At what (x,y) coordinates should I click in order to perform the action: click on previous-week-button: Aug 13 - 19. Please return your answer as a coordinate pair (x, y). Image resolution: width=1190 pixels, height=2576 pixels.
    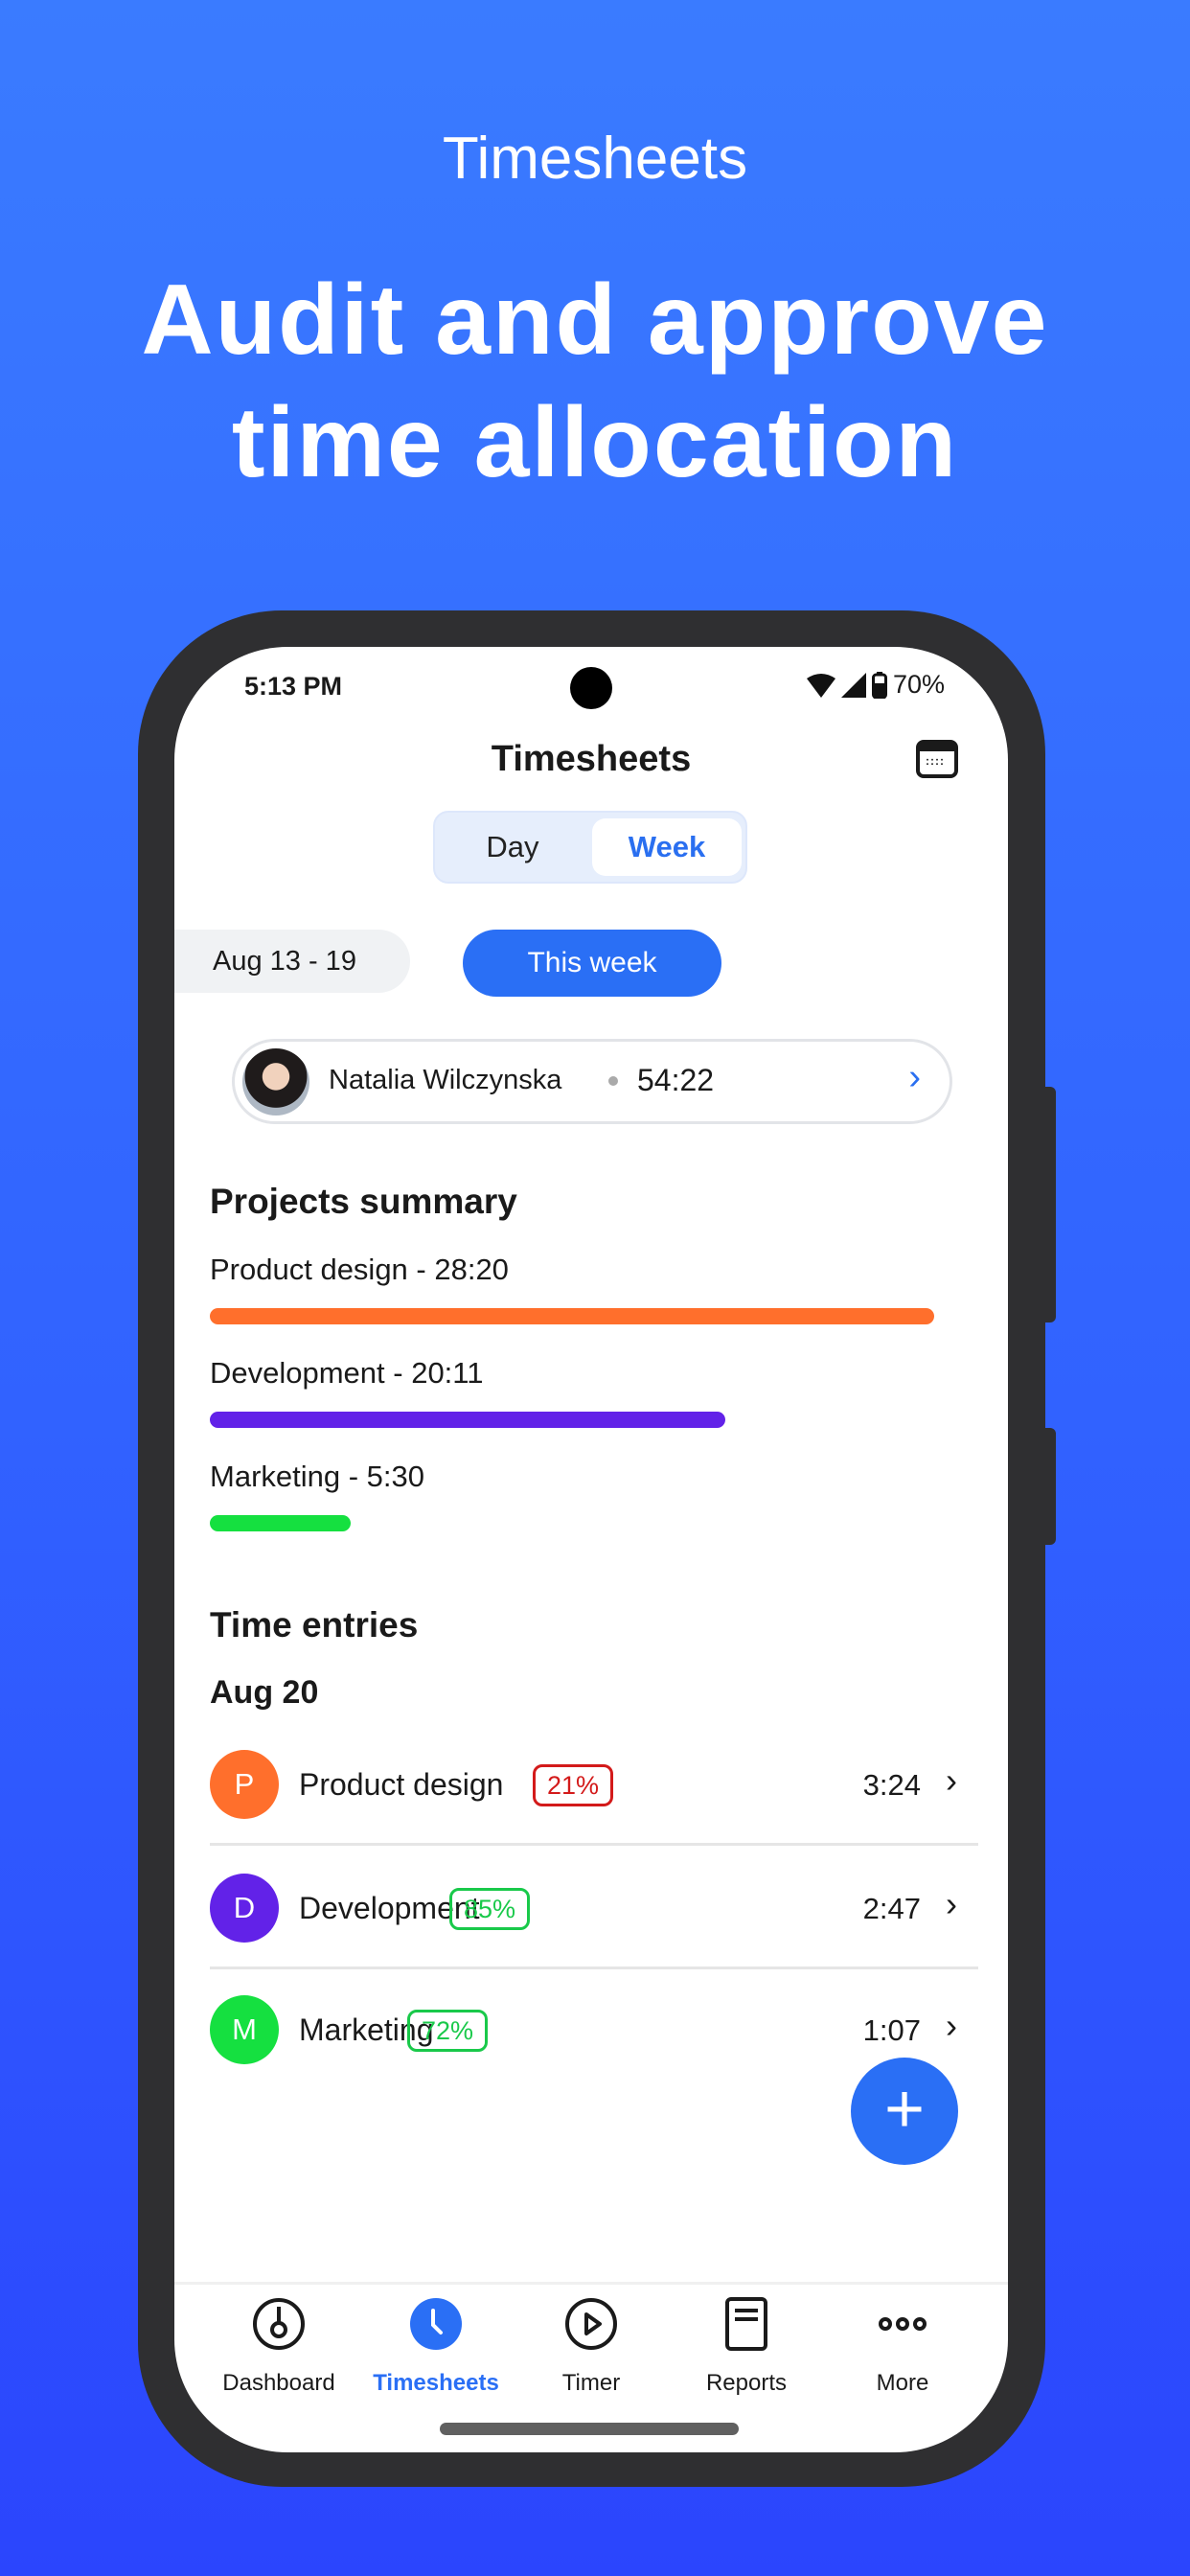
    Looking at the image, I should click on (292, 961).